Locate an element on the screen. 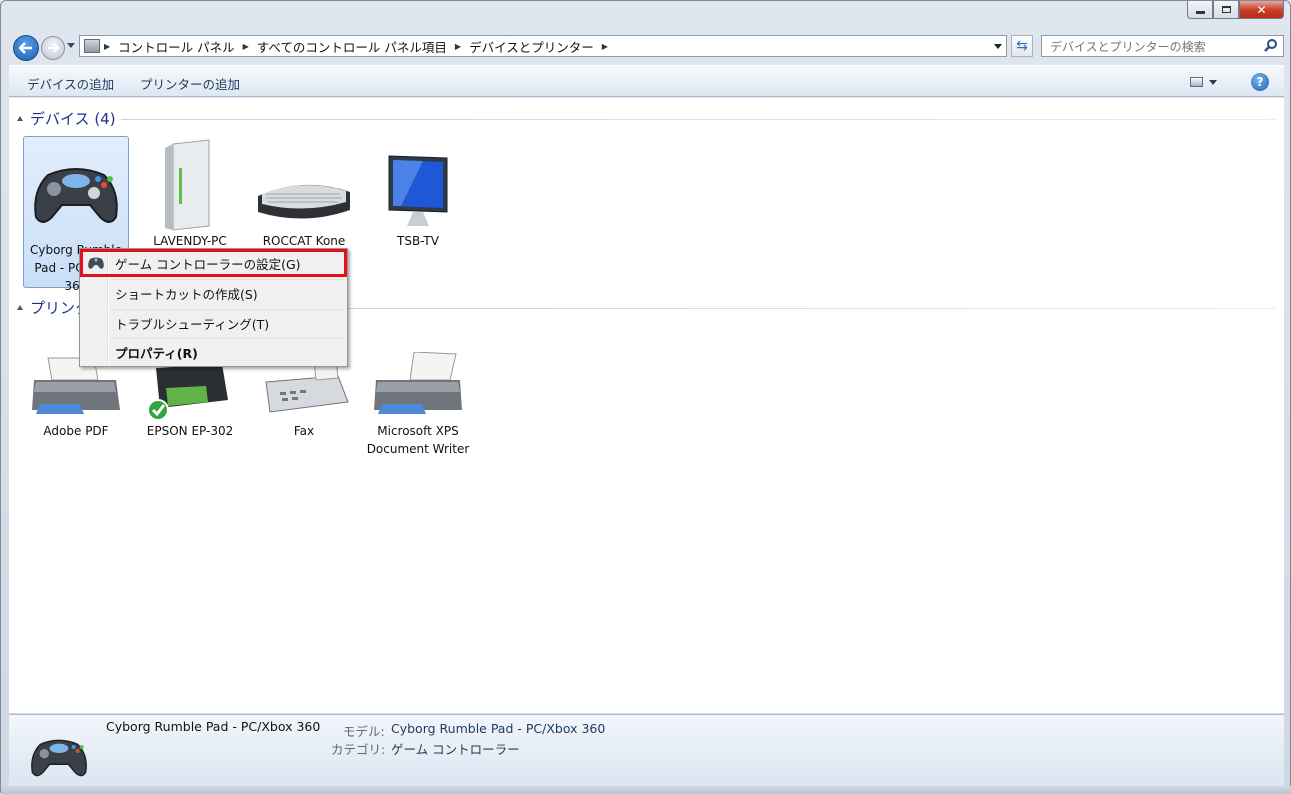 The width and height of the screenshot is (1291, 794). recent-pages-dropdown is located at coordinates (71, 45).